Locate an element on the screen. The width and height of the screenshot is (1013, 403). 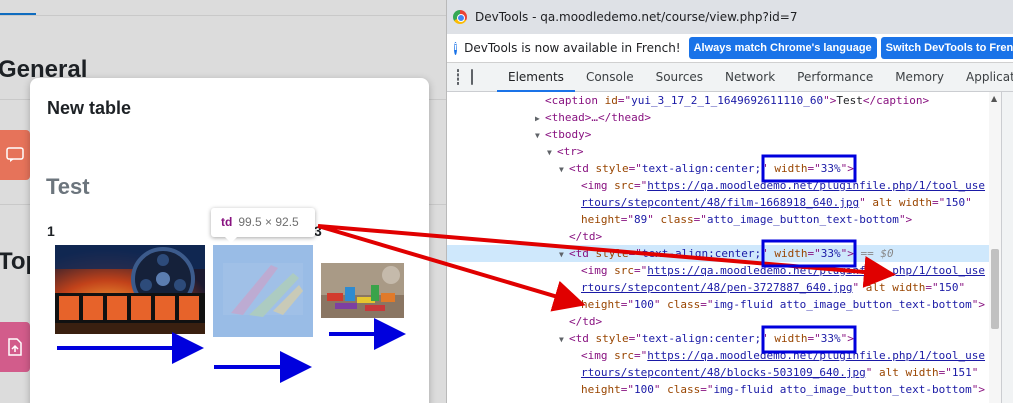
file-icon is located at coordinates (15, 347).